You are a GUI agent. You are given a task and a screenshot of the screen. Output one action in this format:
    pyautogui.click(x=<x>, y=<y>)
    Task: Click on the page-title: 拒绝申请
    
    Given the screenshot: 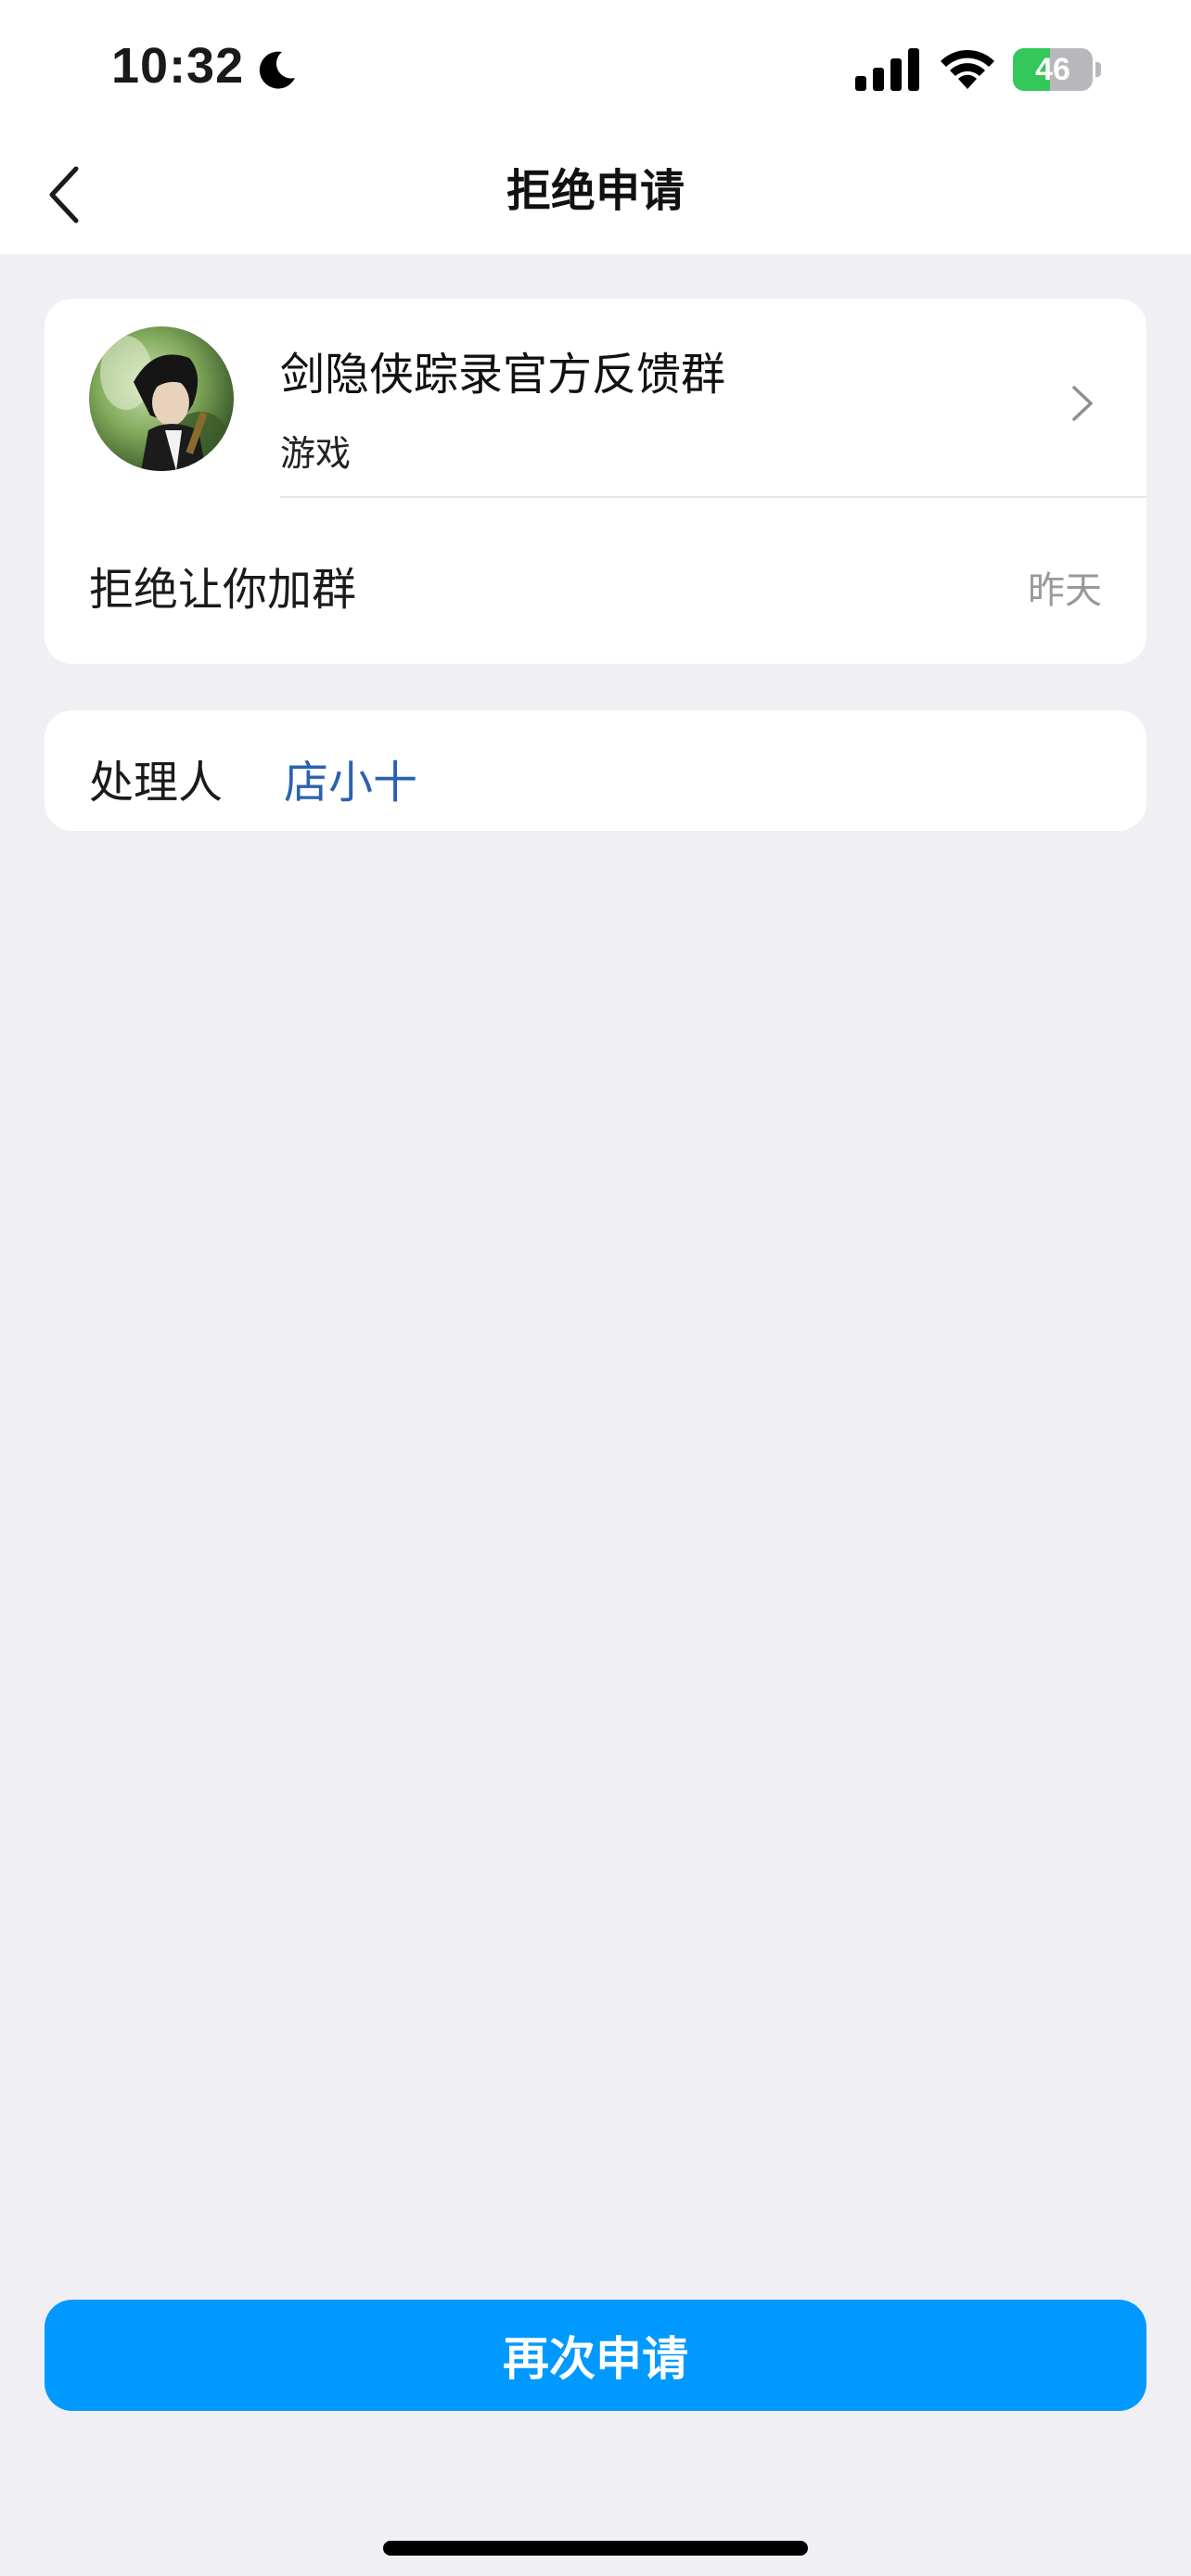 What is the action you would take?
    pyautogui.click(x=595, y=191)
    